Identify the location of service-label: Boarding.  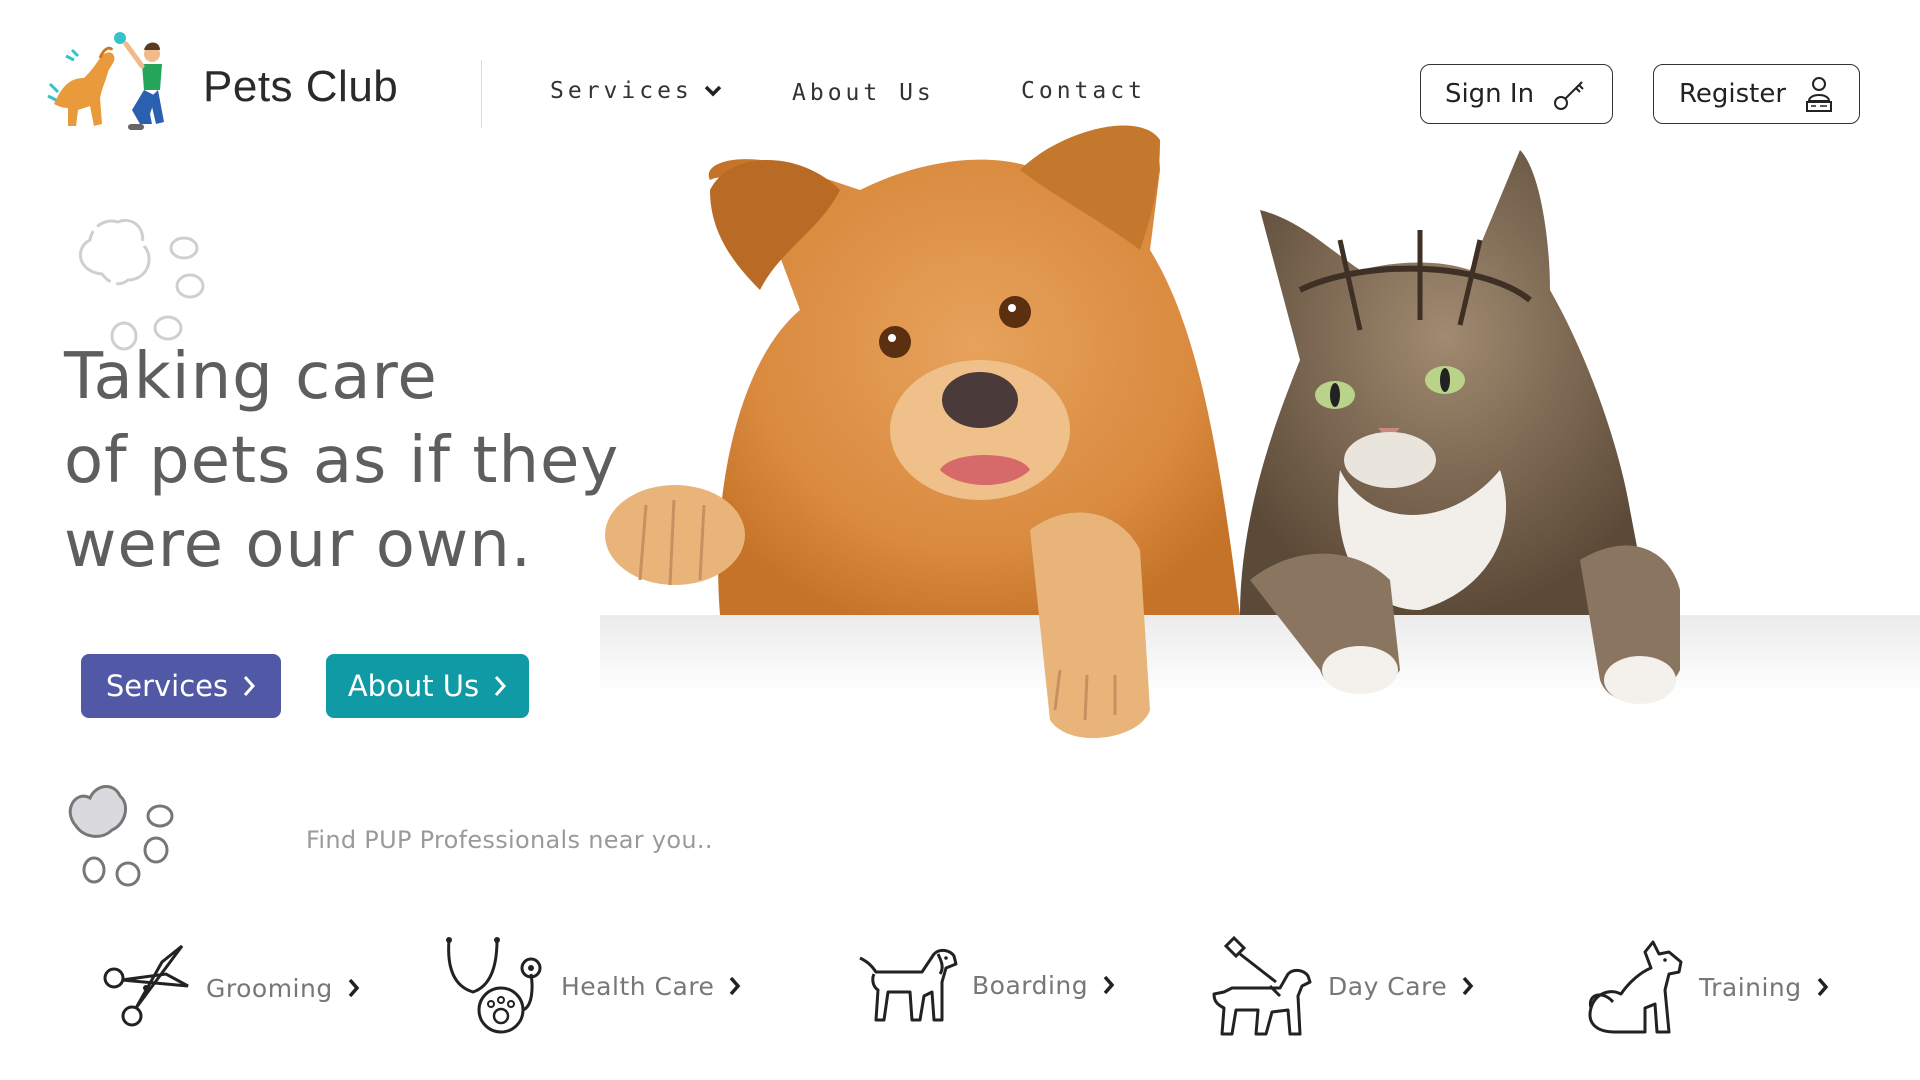
(1030, 985).